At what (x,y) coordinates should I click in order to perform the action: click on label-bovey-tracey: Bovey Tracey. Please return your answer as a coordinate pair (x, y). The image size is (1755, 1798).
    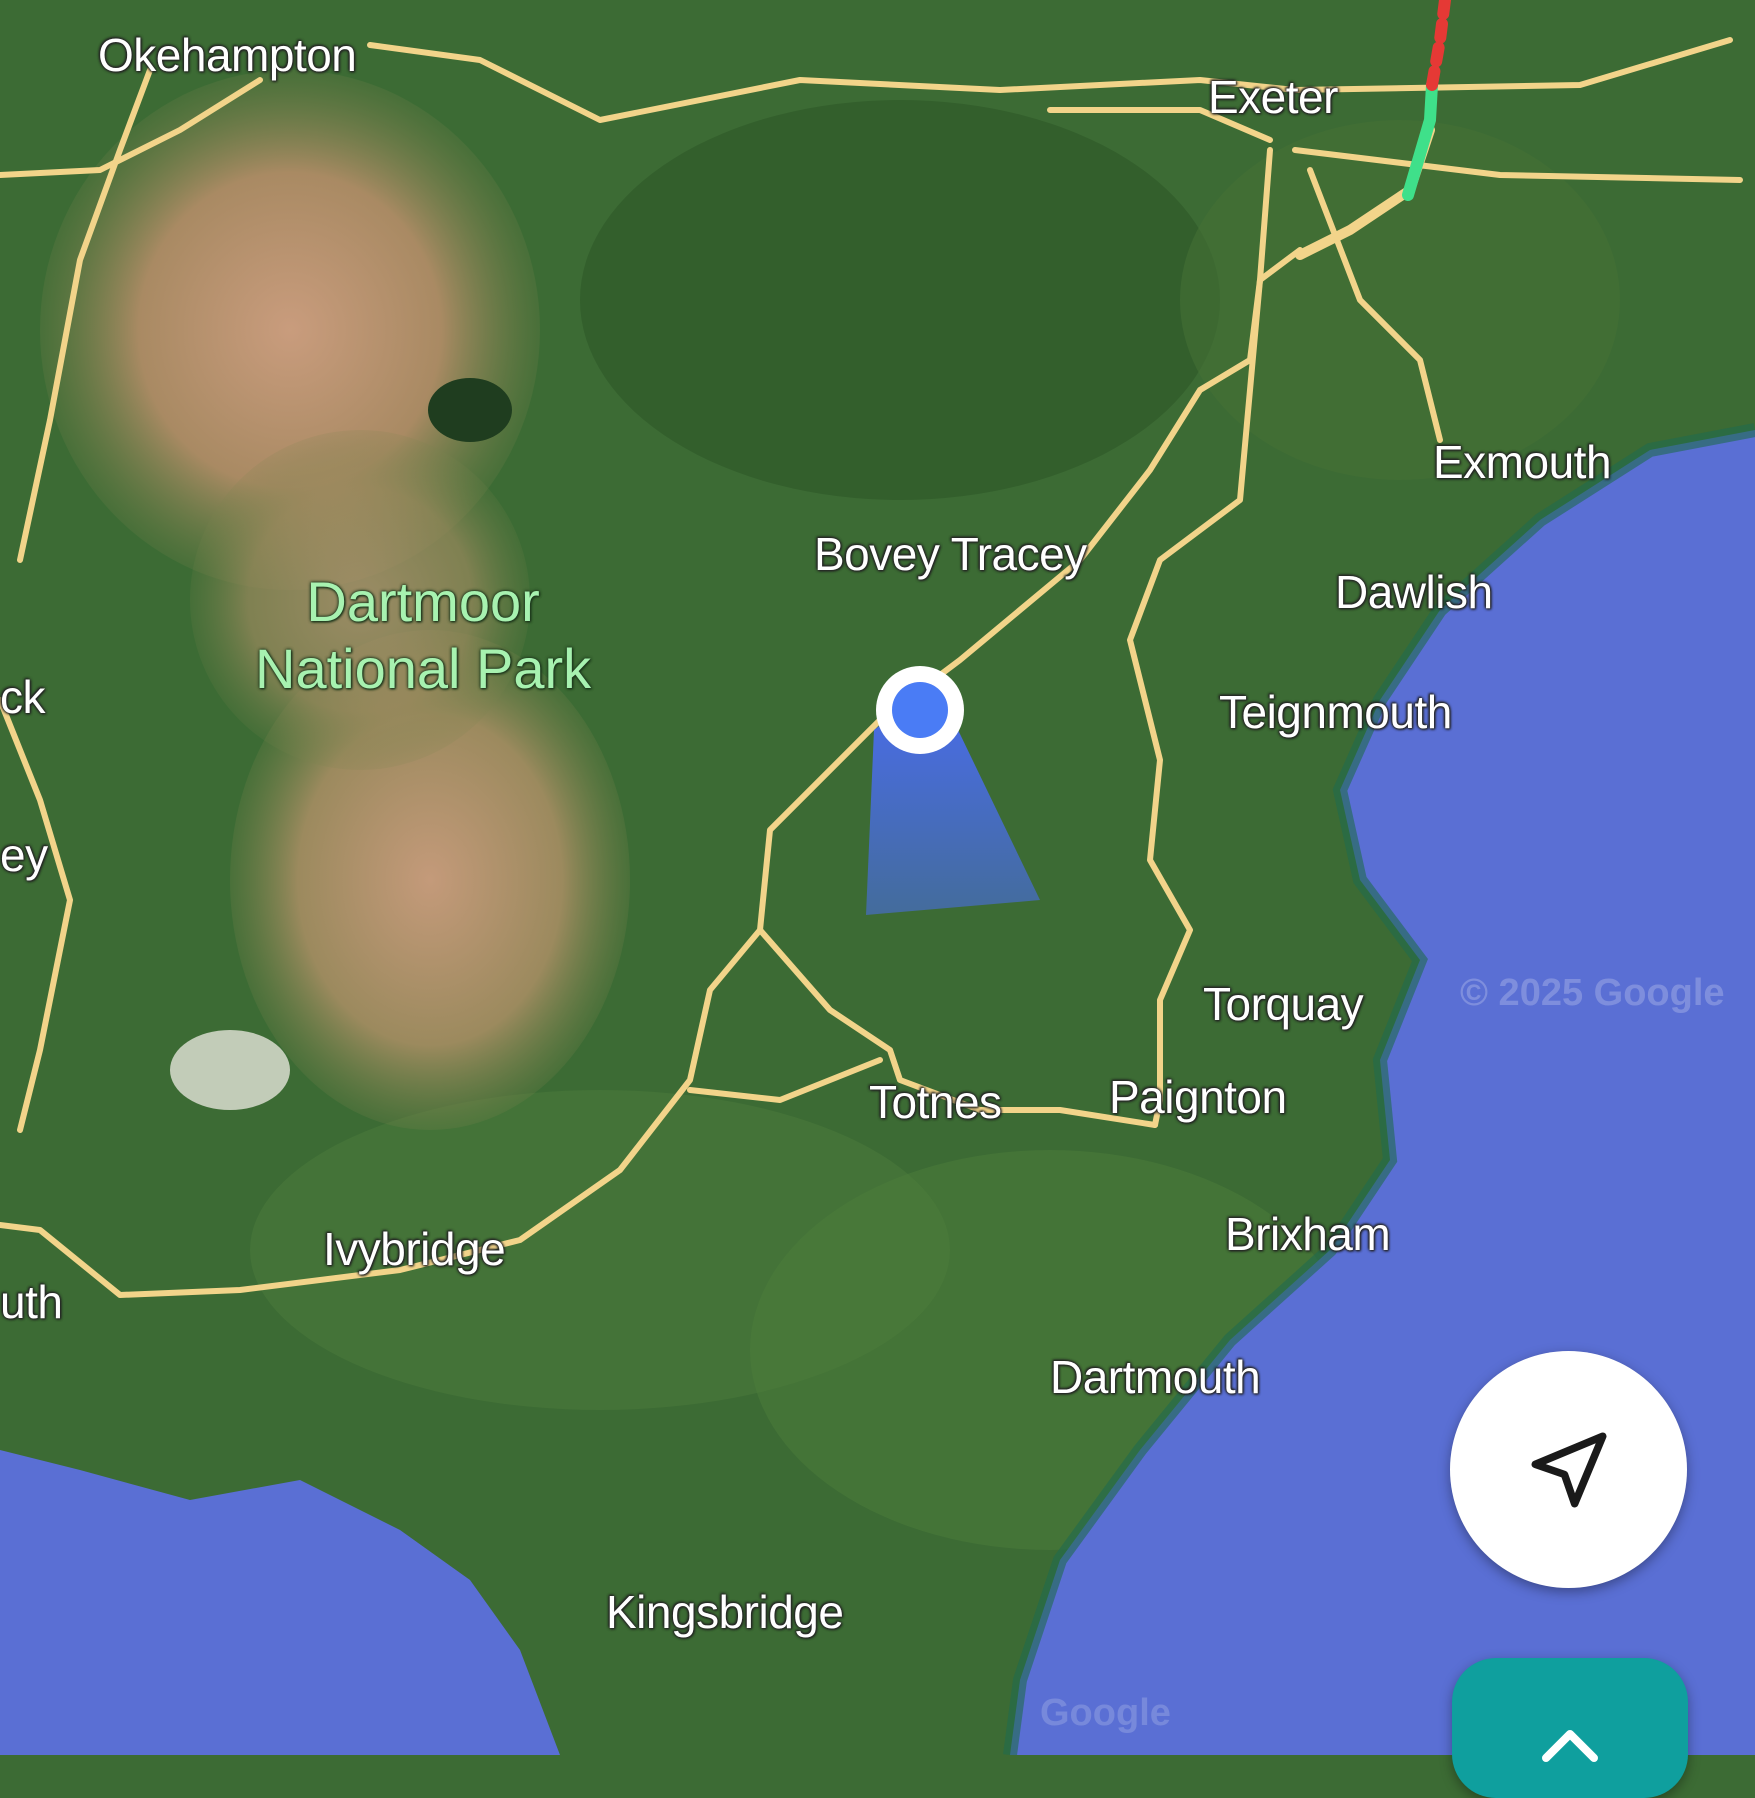
    Looking at the image, I should click on (950, 554).